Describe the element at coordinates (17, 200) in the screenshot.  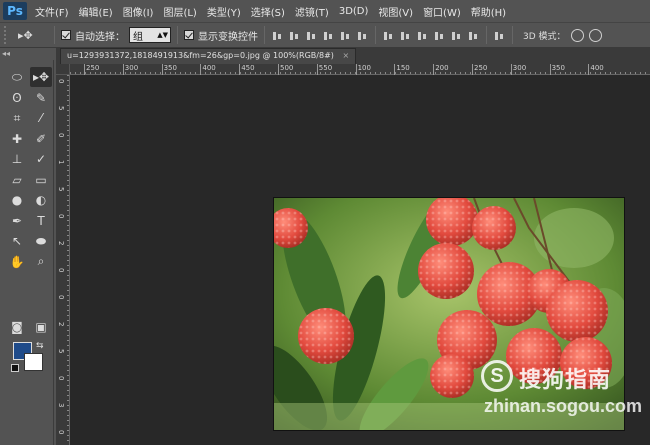
I see `blur-tool: ●` at that location.